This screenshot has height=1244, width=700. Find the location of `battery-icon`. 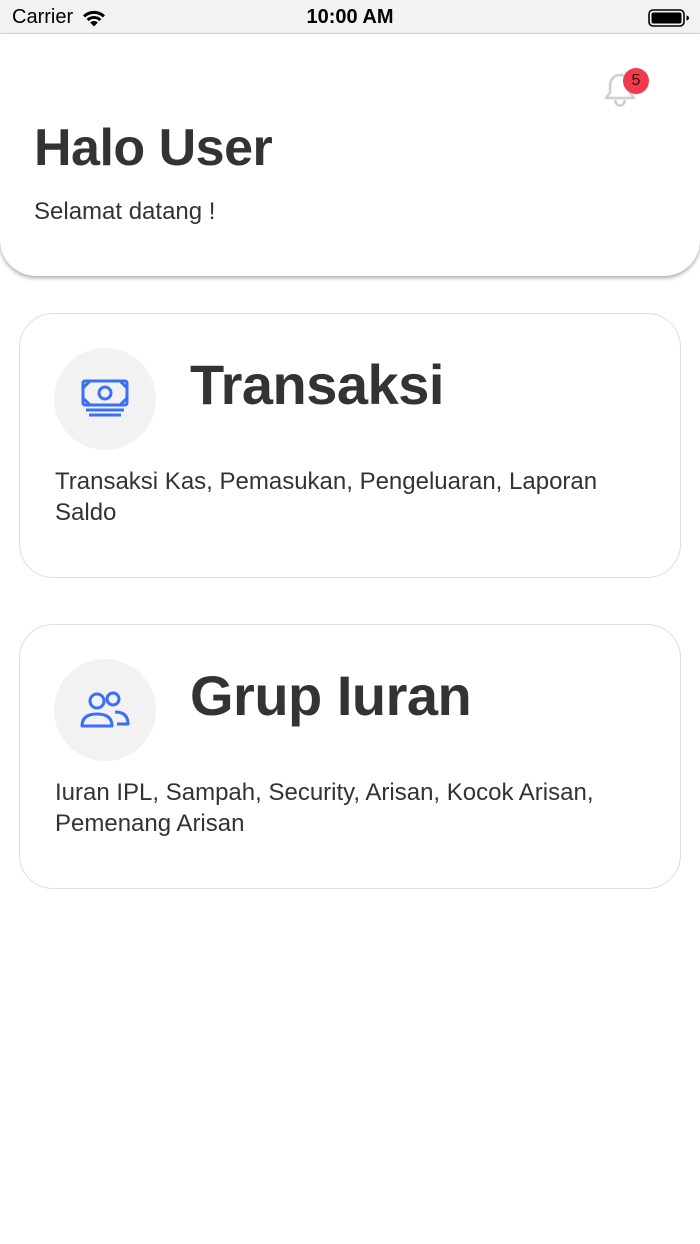

battery-icon is located at coordinates (669, 20).